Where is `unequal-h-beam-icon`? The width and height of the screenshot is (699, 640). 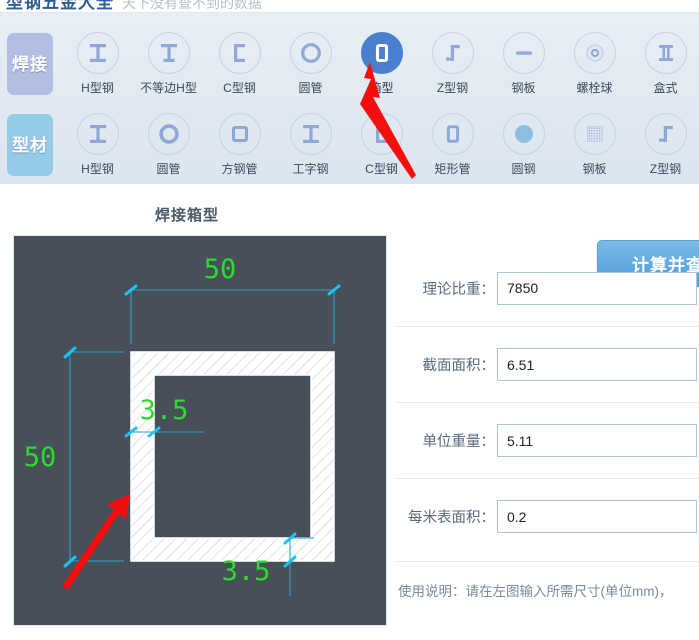 unequal-h-beam-icon is located at coordinates (168, 53).